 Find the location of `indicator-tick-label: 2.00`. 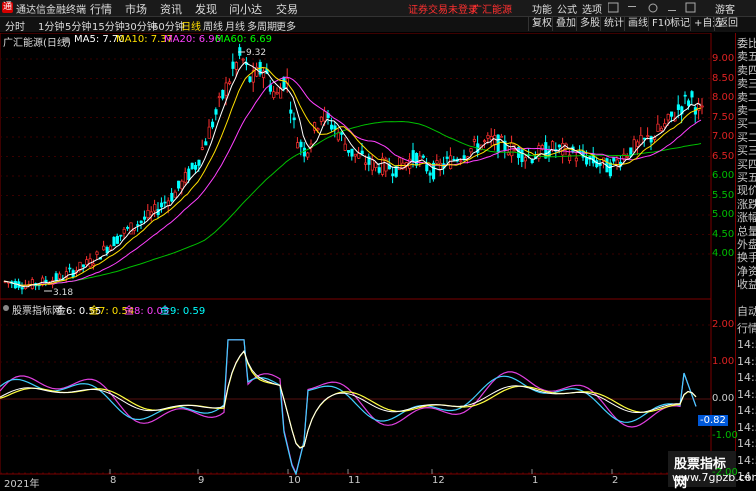

indicator-tick-label: 2.00 is located at coordinates (723, 324).